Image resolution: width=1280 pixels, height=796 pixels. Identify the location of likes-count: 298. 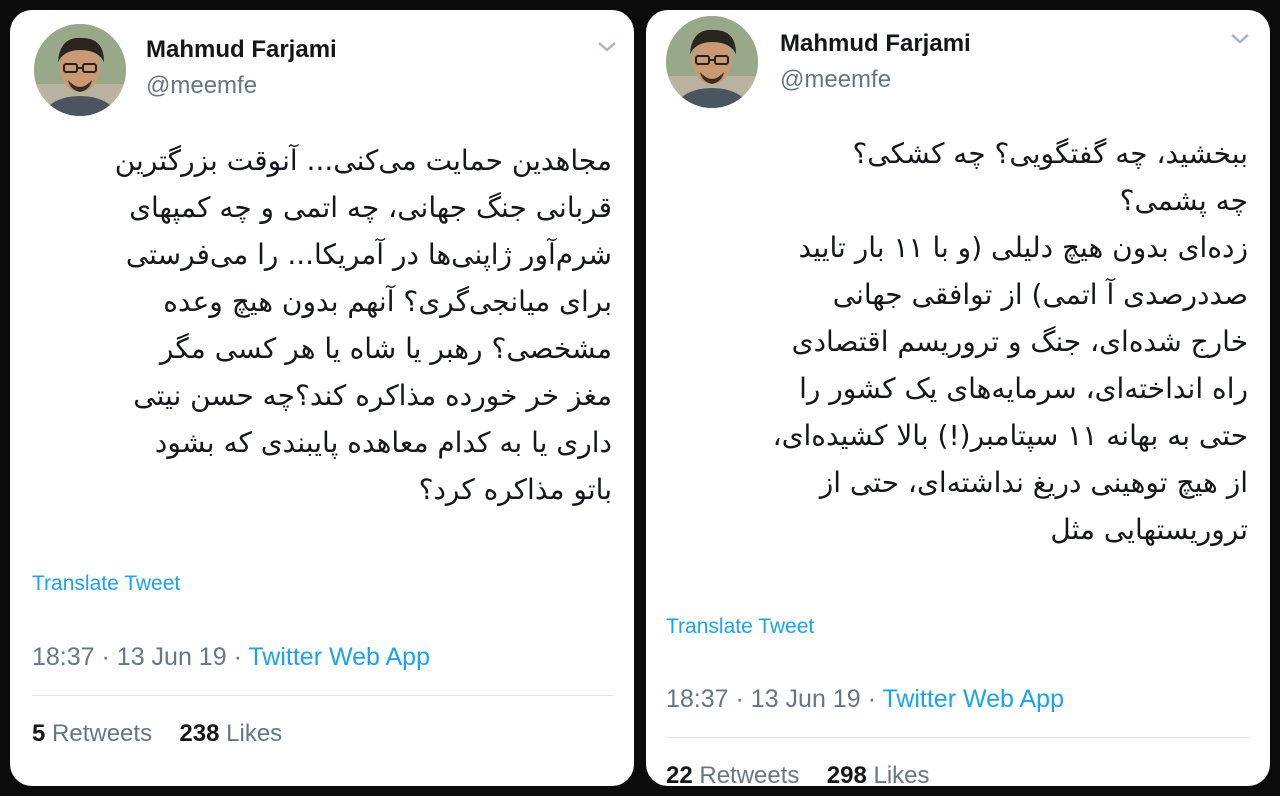
(846, 774).